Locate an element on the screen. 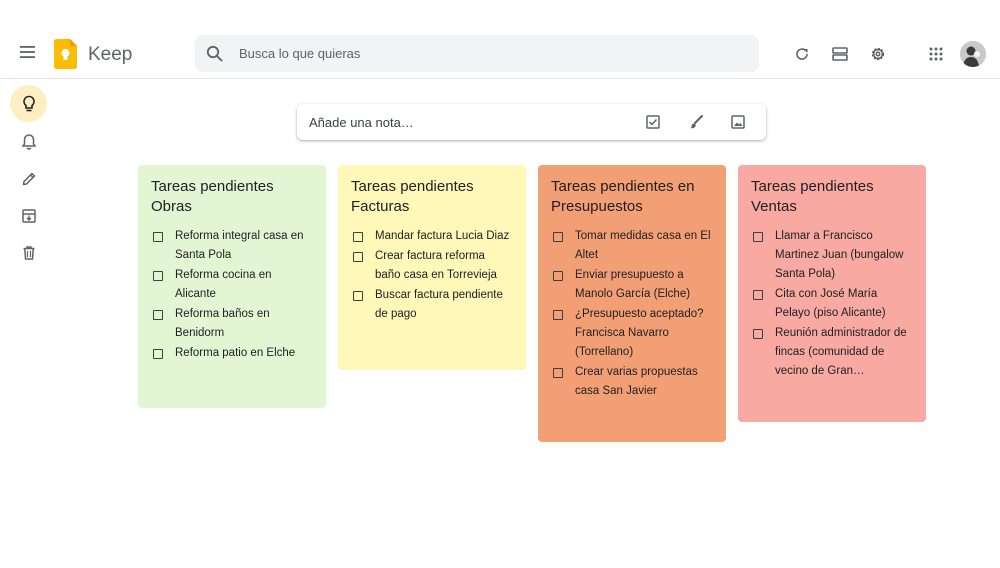 The width and height of the screenshot is (1000, 568). menu-icon is located at coordinates (27, 52).